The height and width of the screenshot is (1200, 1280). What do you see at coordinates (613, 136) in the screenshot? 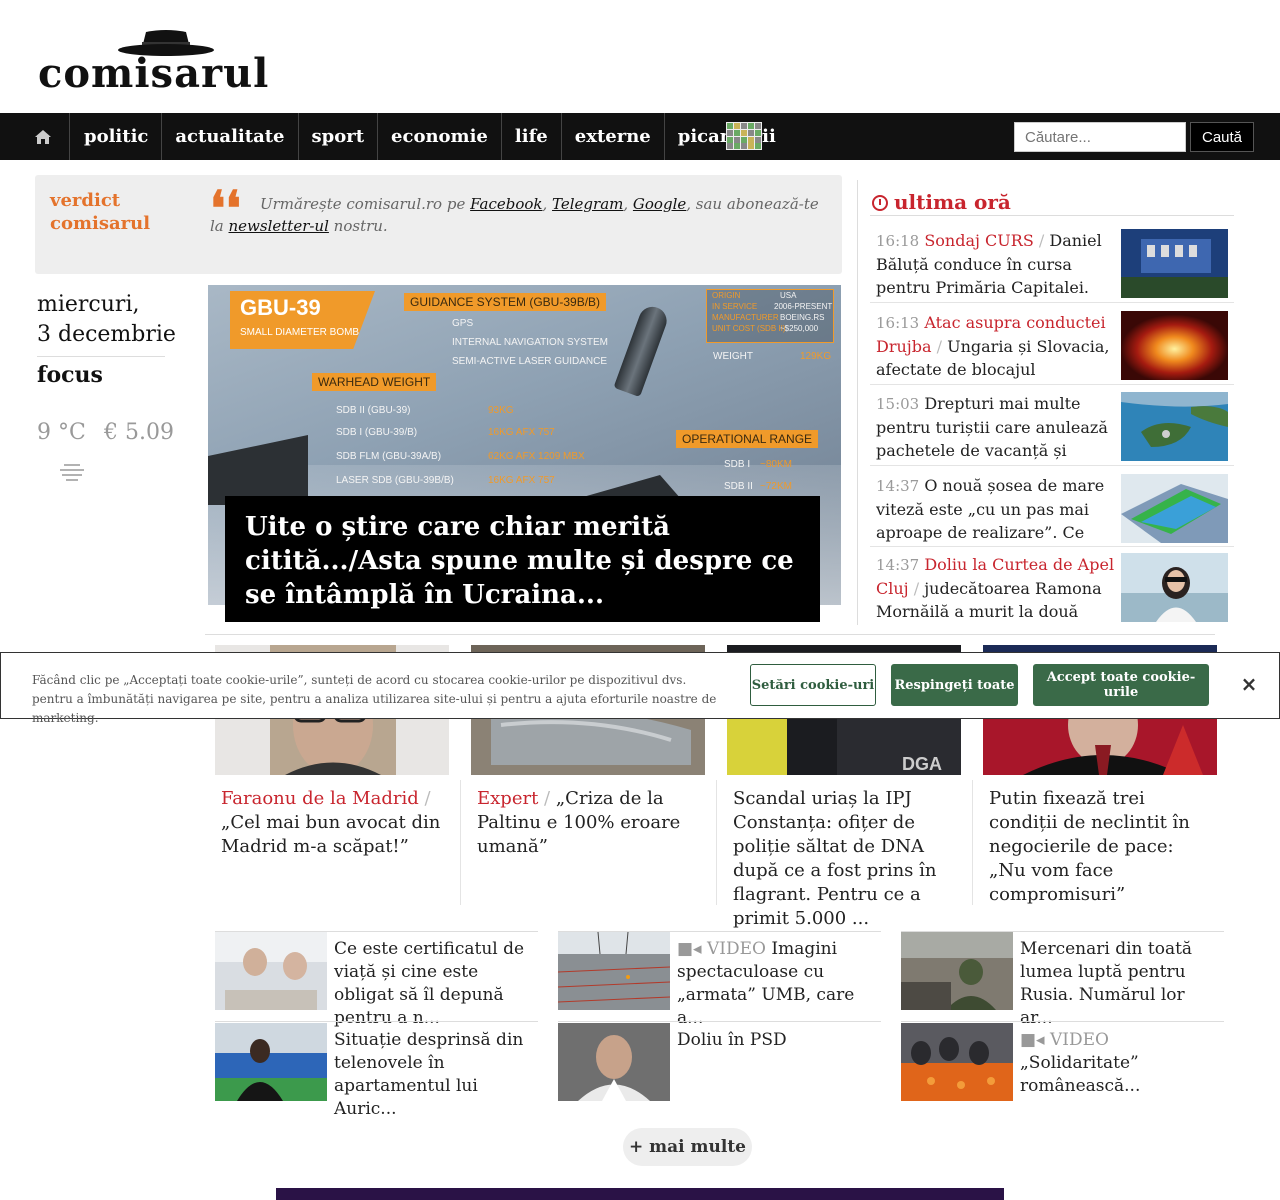
I see `nav-item-externe: externe` at bounding box center [613, 136].